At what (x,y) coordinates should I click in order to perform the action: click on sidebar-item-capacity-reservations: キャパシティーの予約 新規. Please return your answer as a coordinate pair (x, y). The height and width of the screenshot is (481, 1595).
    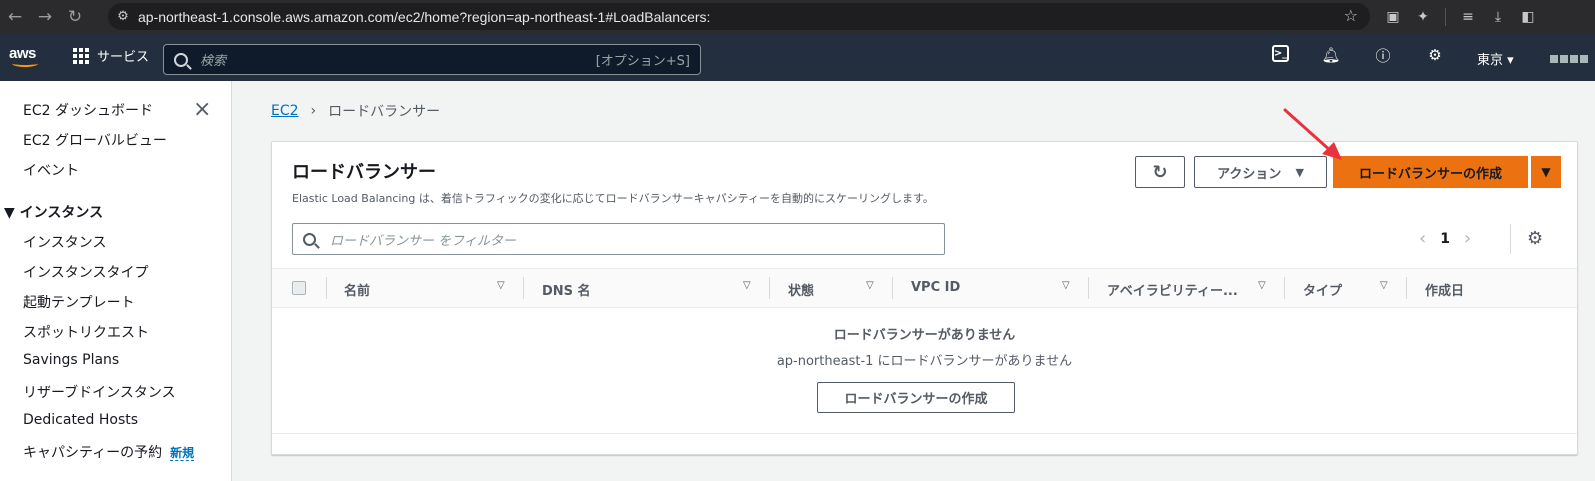
    Looking at the image, I should click on (109, 452).